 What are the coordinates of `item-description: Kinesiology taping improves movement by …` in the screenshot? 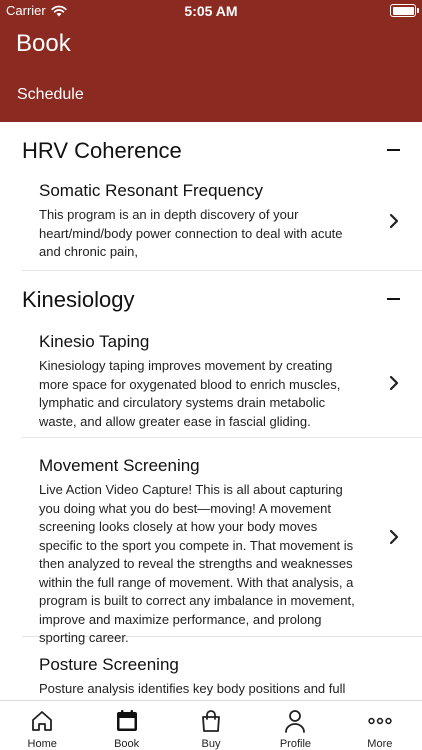 It's located at (190, 393).